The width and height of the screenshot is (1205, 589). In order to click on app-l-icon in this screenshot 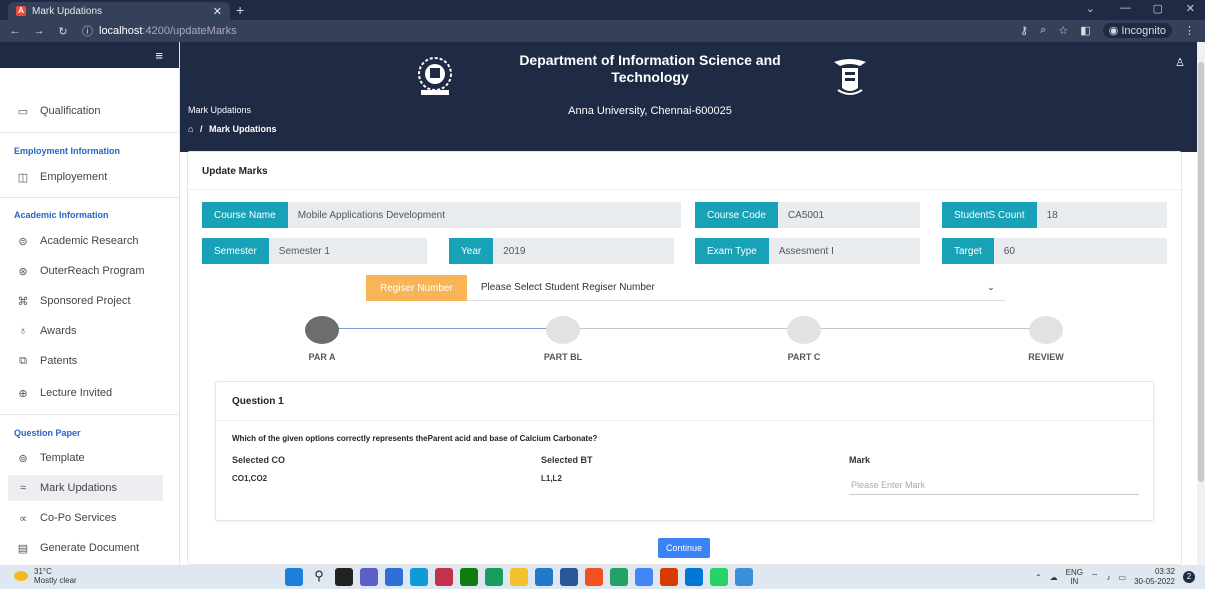, I will do `click(494, 577)`.